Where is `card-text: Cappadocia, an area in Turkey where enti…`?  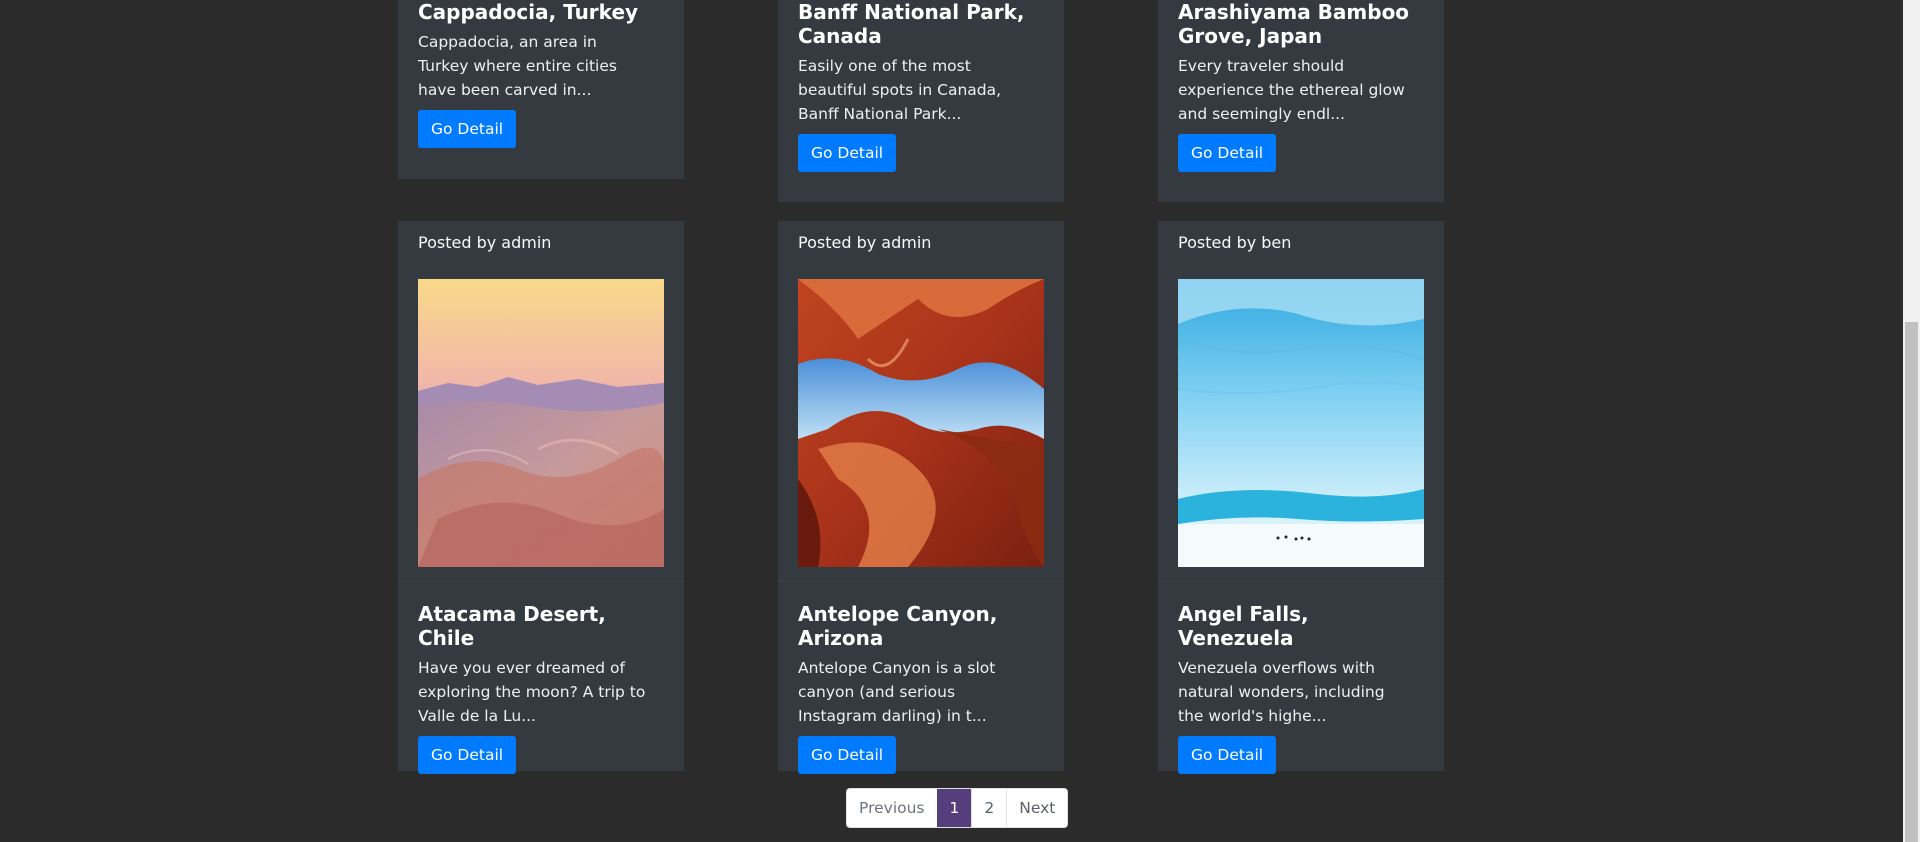 card-text: Cappadocia, an area in Turkey where enti… is located at coordinates (517, 66).